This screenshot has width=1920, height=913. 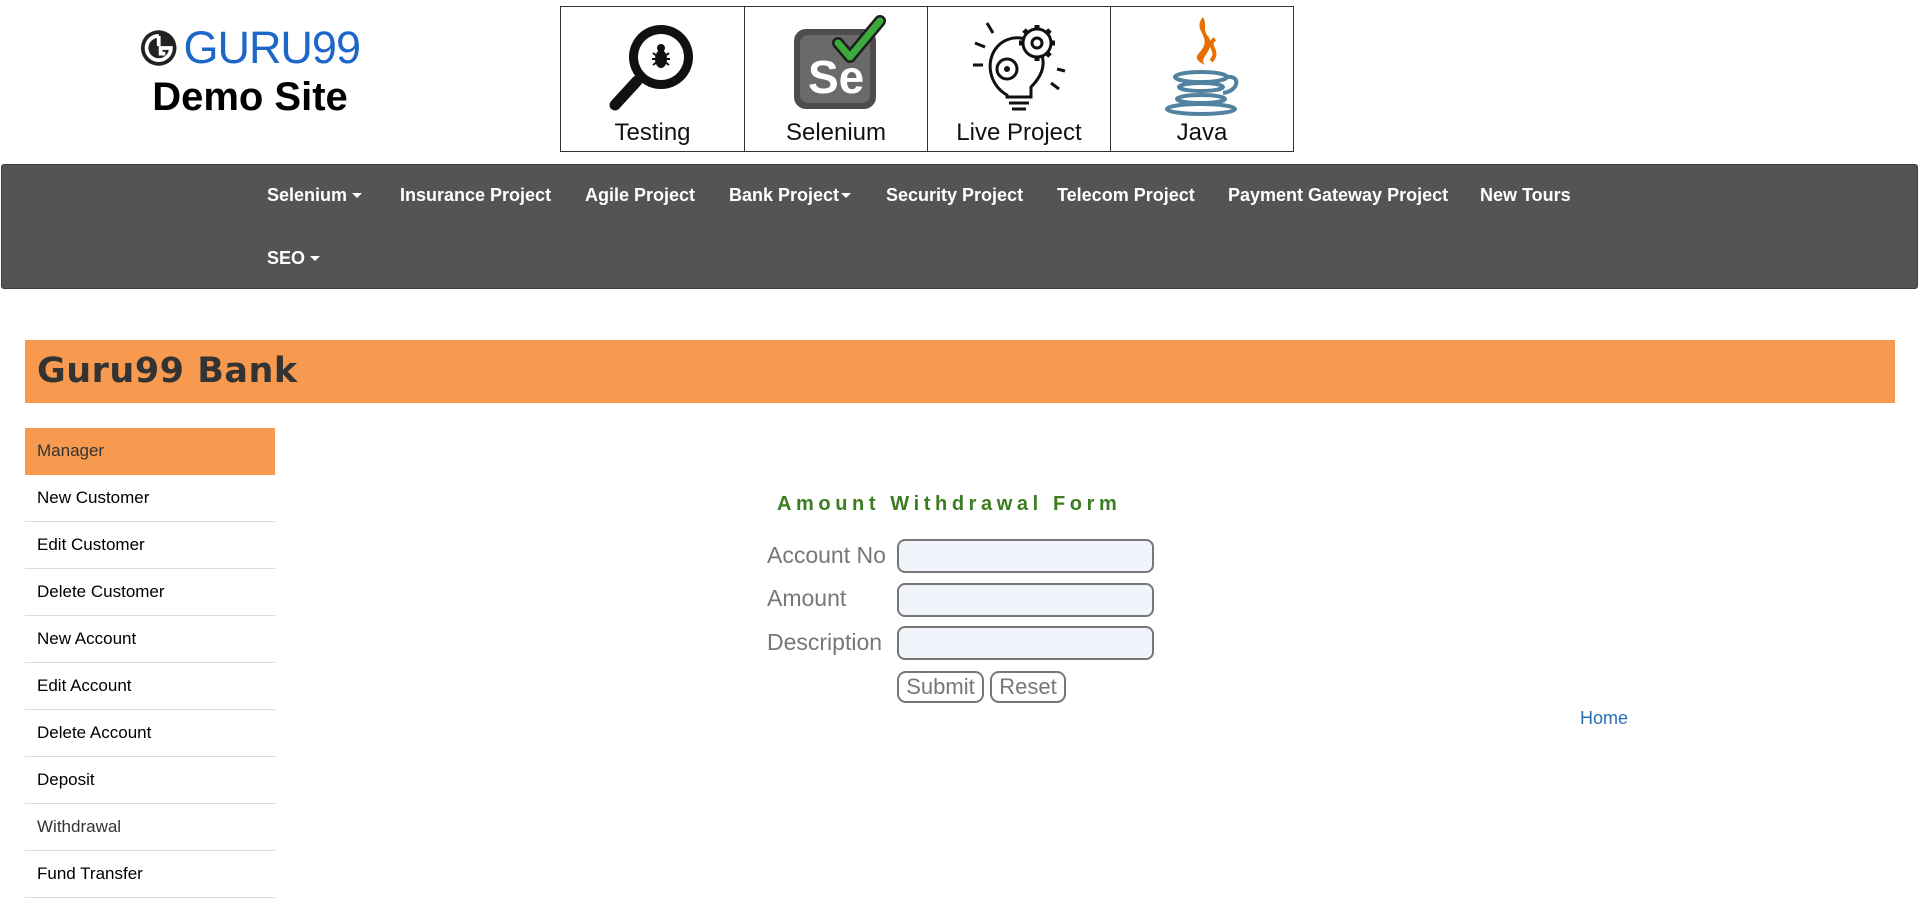 What do you see at coordinates (1028, 687) in the screenshot?
I see `reset-button: Reset` at bounding box center [1028, 687].